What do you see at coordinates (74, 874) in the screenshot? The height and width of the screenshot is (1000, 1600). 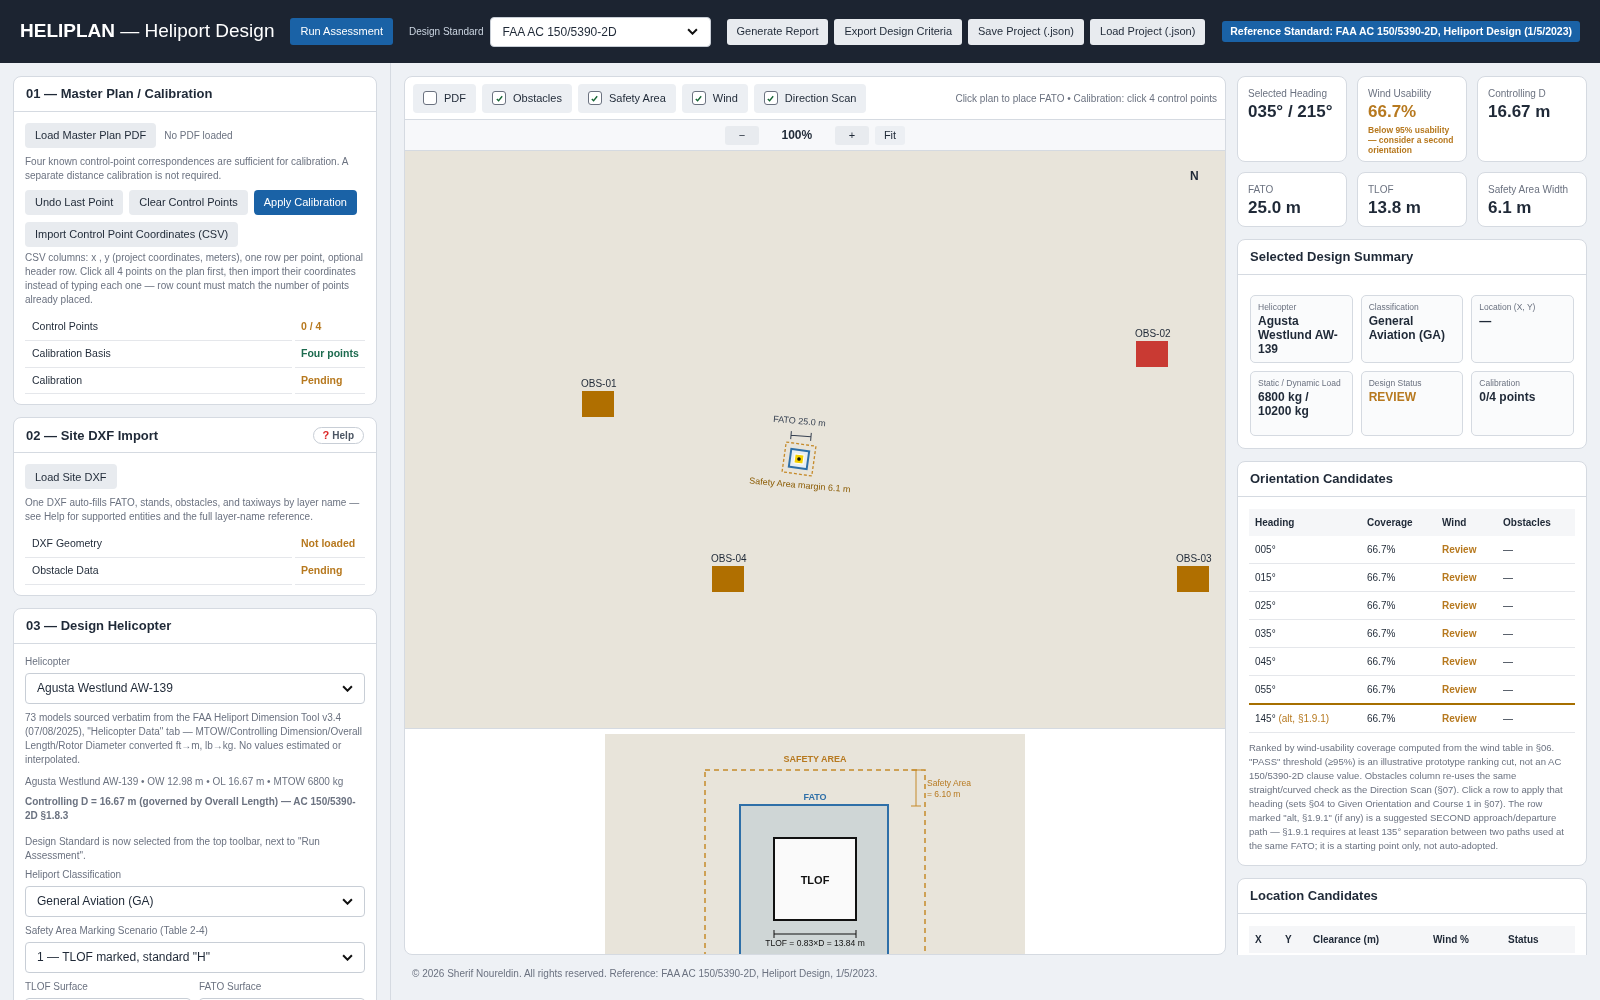 I see `field-label: Heliport Classification` at bounding box center [74, 874].